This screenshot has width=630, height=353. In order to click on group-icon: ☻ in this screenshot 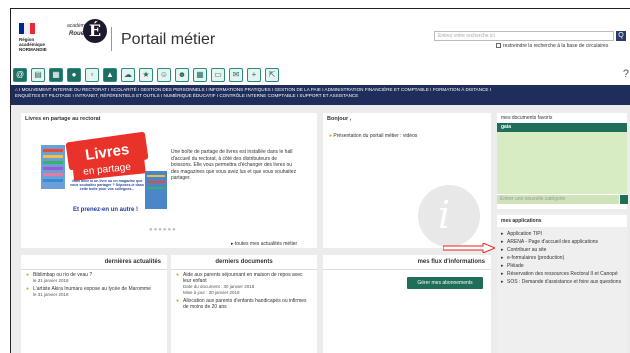, I will do `click(182, 75)`.